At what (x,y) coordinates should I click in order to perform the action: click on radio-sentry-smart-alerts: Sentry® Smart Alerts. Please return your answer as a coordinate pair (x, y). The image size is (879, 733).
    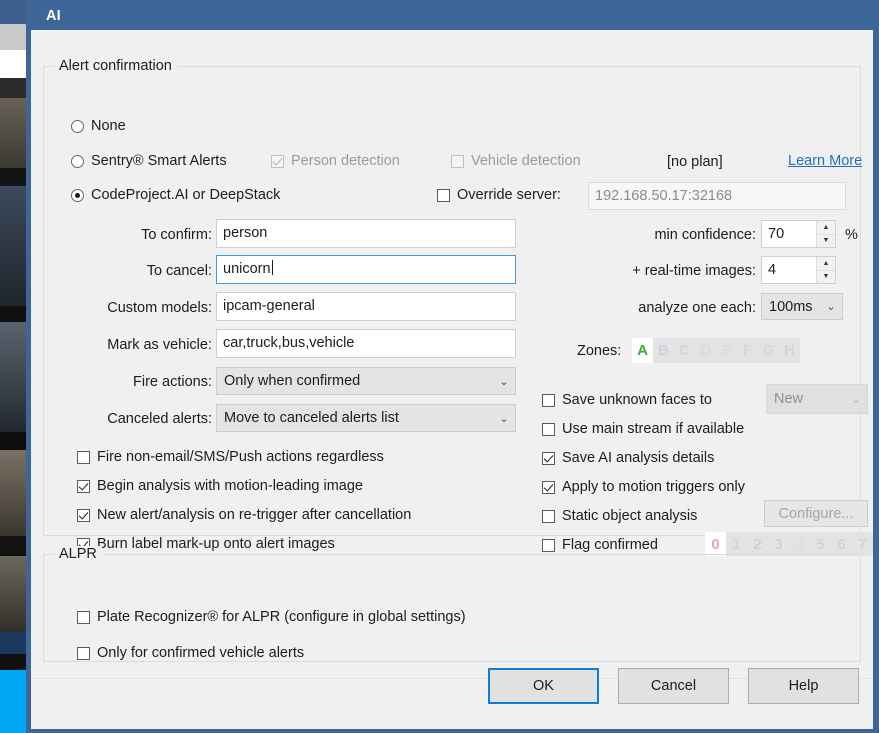
    Looking at the image, I should click on (149, 161).